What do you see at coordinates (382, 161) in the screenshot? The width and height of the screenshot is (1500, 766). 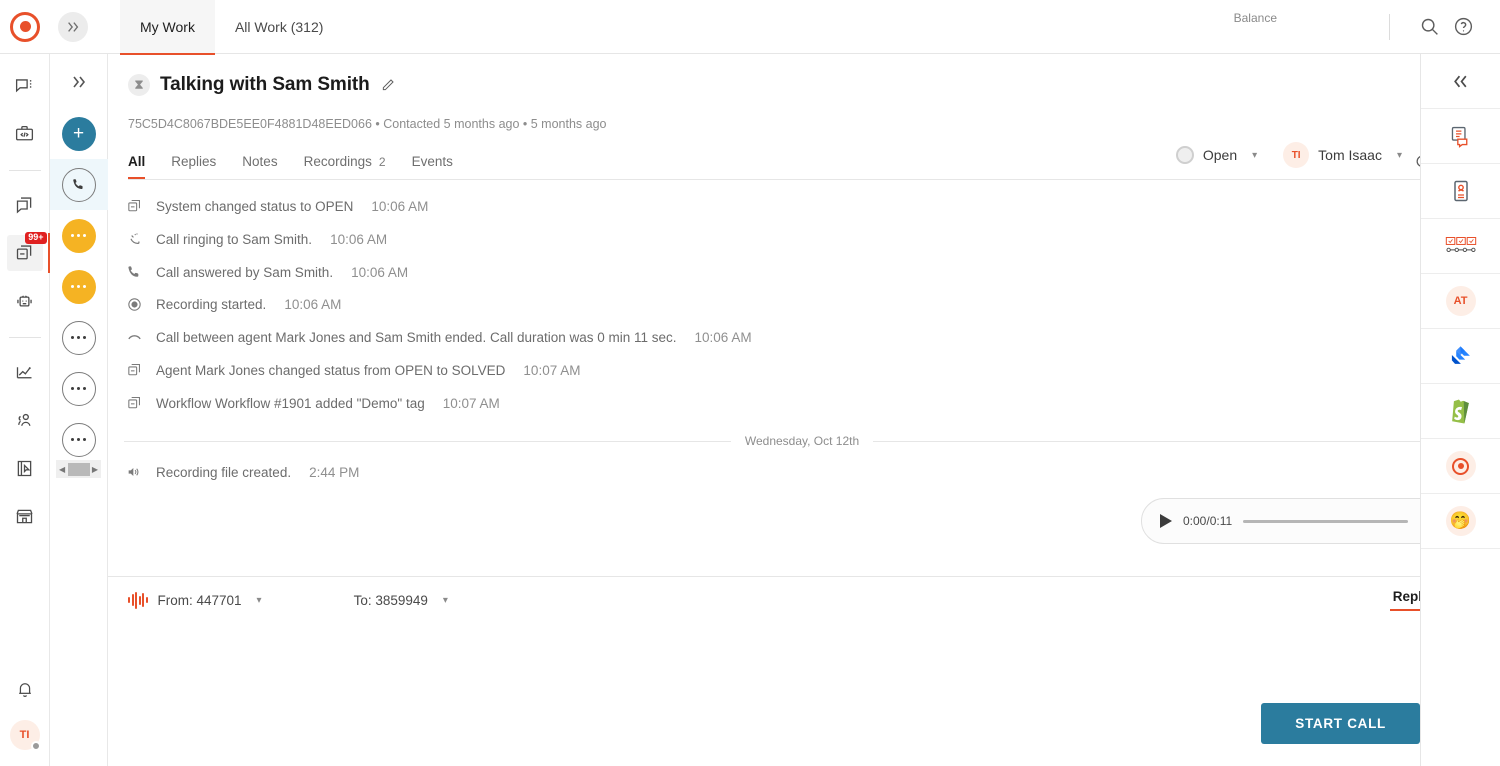 I see `tab-recordings-count: 2` at bounding box center [382, 161].